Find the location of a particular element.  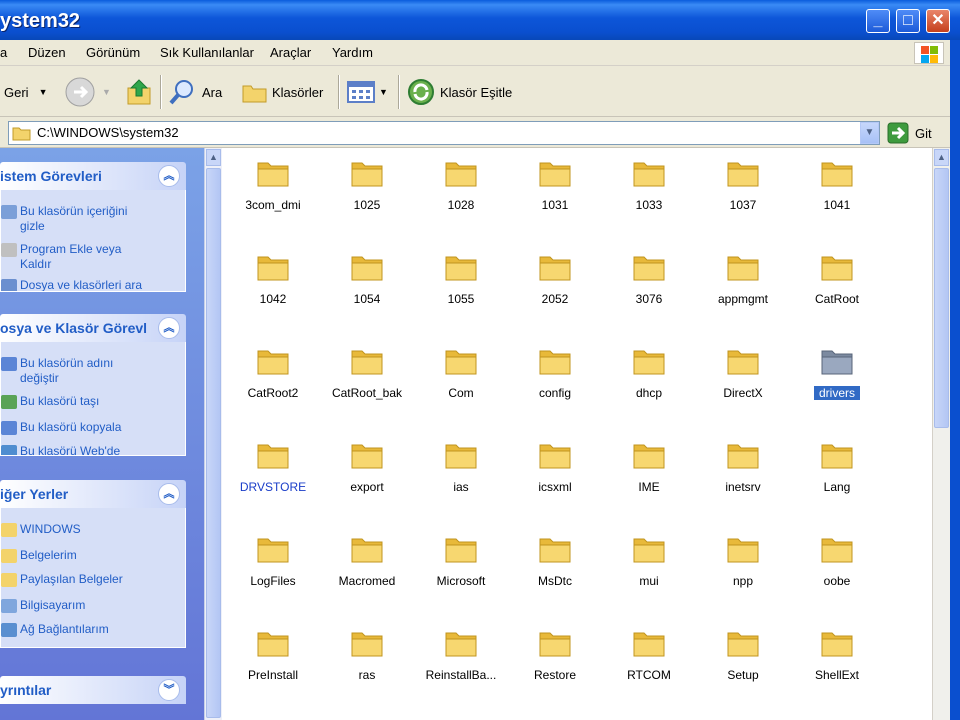

expand-icon: ︾ is located at coordinates (169, 690).